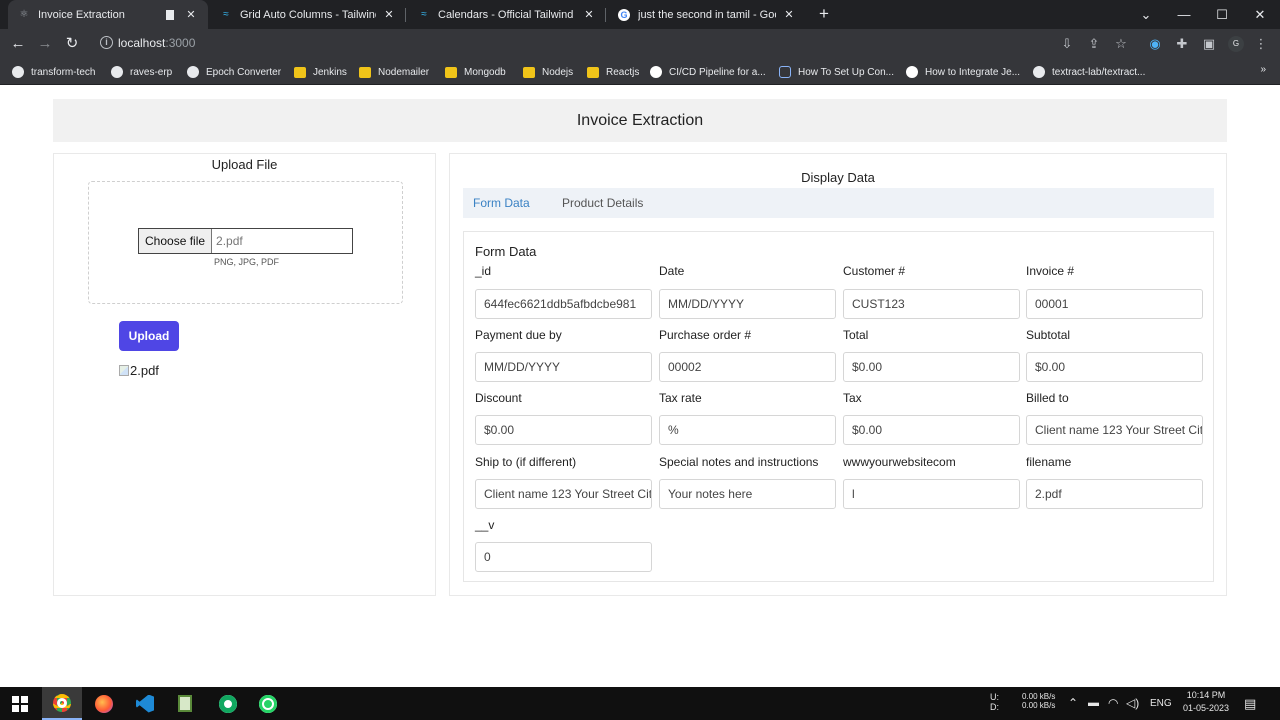 The image size is (1280, 720). I want to click on field-input-ship-to: Client name 123 Your Street Cit, so click(563, 494).